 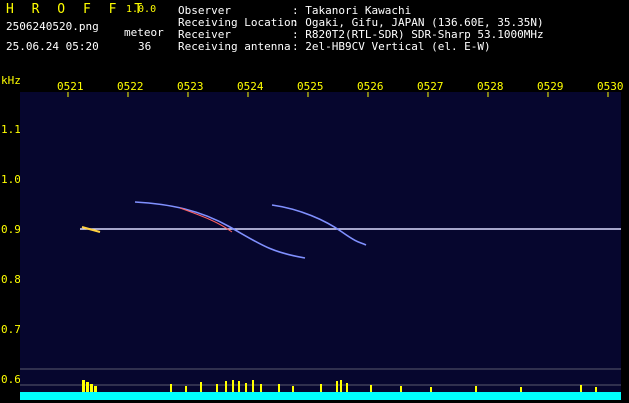 I want to click on x-tick-marks, so click(x=338, y=94).